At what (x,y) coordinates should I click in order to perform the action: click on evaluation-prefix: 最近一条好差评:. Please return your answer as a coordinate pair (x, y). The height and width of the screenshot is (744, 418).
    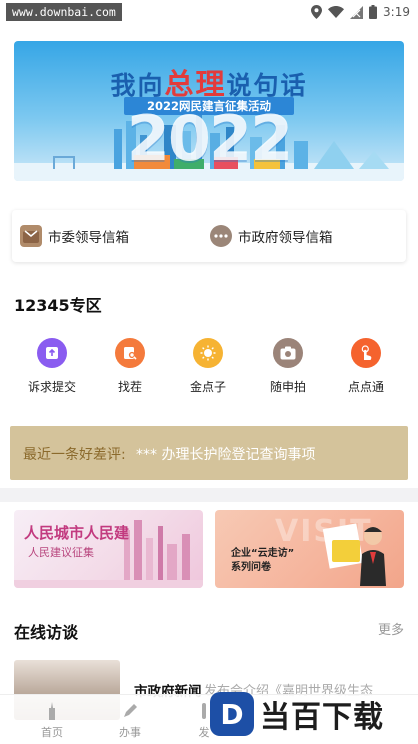
    Looking at the image, I should click on (74, 455).